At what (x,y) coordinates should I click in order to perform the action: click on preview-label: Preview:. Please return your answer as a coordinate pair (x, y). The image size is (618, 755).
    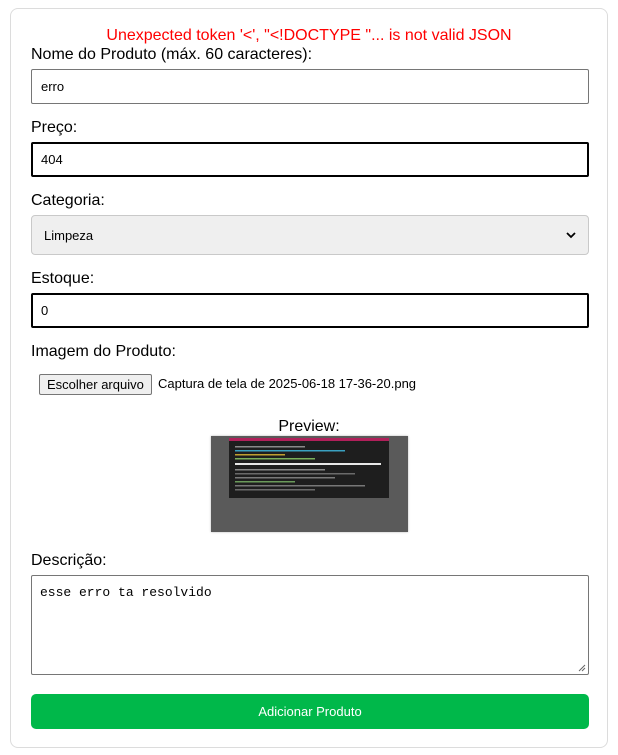
    Looking at the image, I should click on (309, 426).